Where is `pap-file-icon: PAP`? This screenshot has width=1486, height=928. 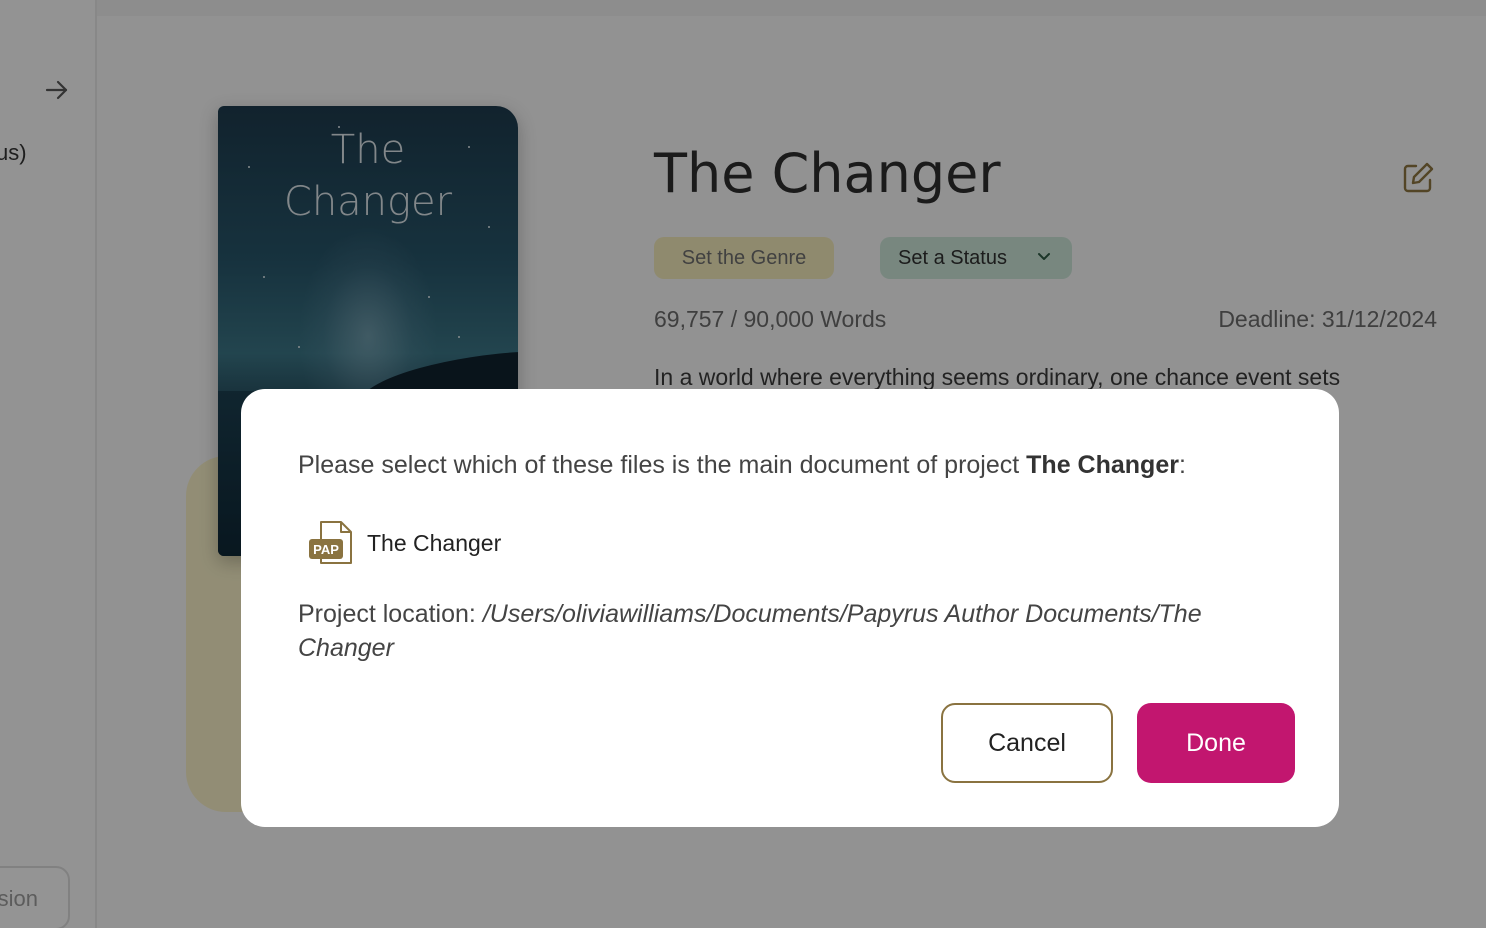 pap-file-icon: PAP is located at coordinates (333, 543).